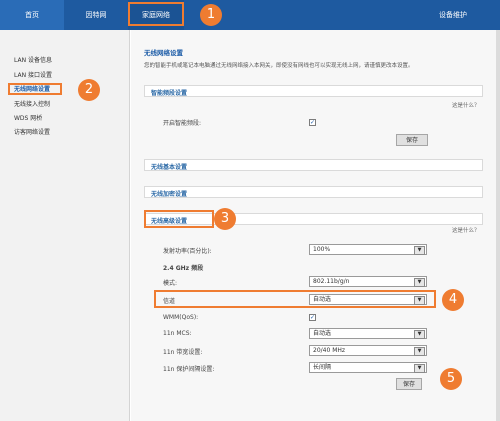 Image resolution: width=500 pixels, height=421 pixels. I want to click on page-title: 无线网络设置, so click(163, 53).